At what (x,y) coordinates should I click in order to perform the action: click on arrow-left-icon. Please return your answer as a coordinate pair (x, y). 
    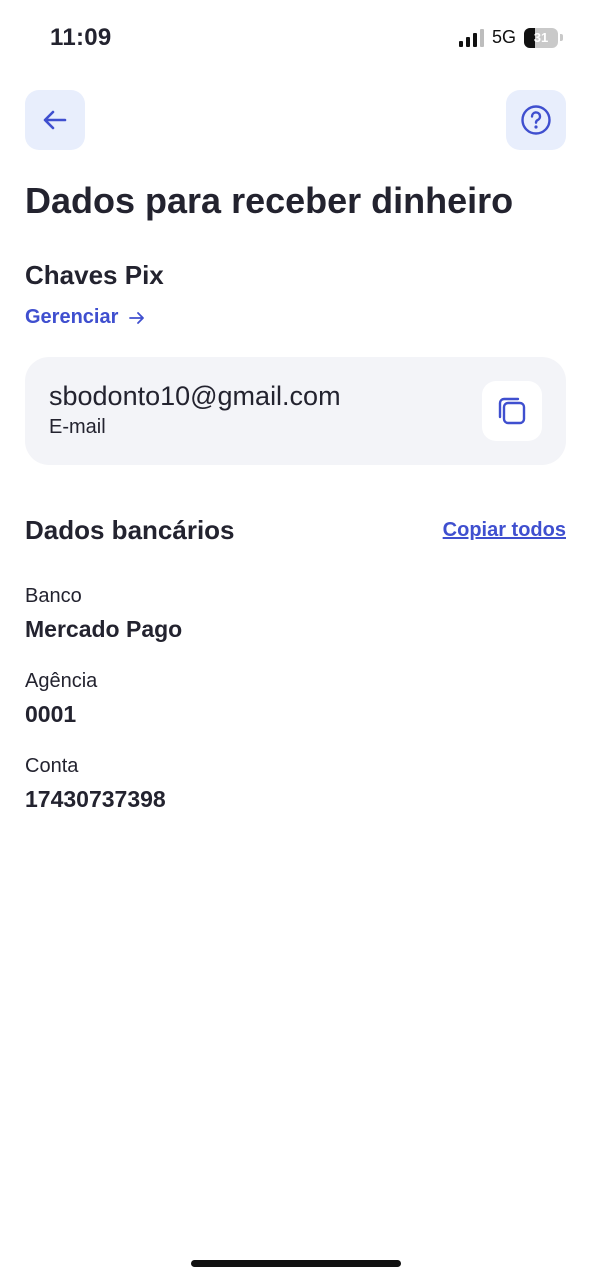
    Looking at the image, I should click on (55, 120).